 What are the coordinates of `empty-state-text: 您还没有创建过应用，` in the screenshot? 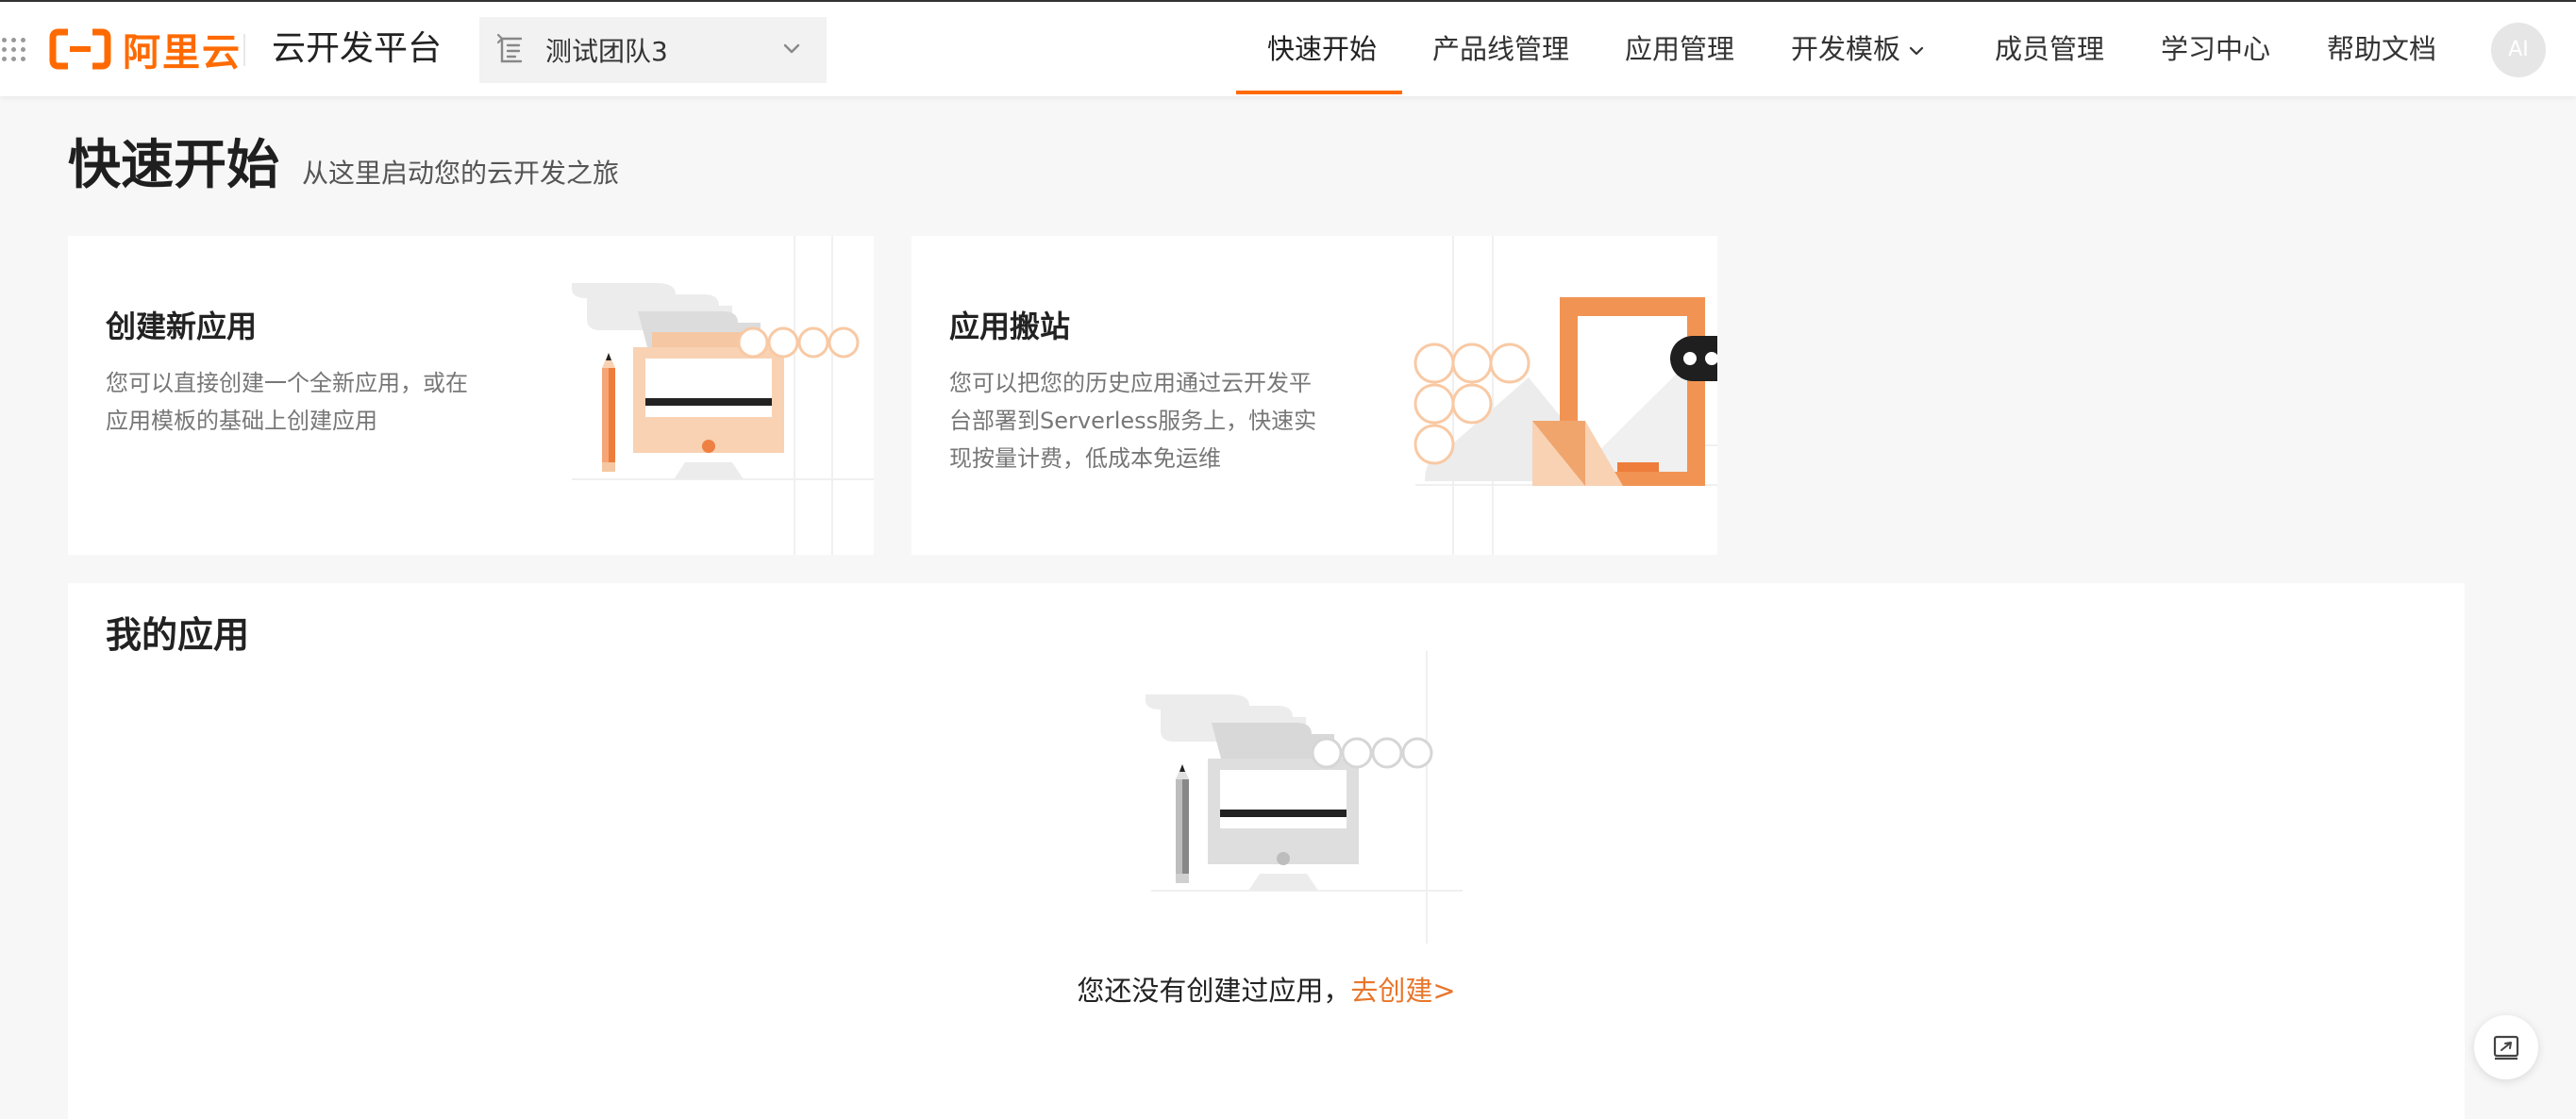 It's located at (1214, 991).